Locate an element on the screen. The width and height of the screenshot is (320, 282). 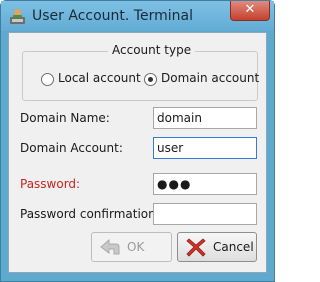
local-account-radio is located at coordinates (47, 79).